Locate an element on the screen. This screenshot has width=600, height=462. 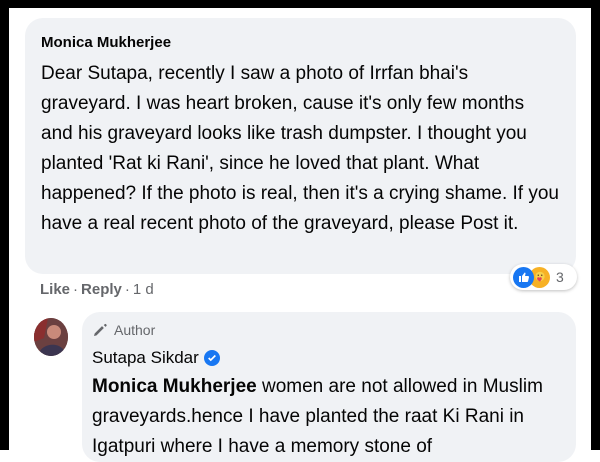
author-badge: Author is located at coordinates (123, 330).